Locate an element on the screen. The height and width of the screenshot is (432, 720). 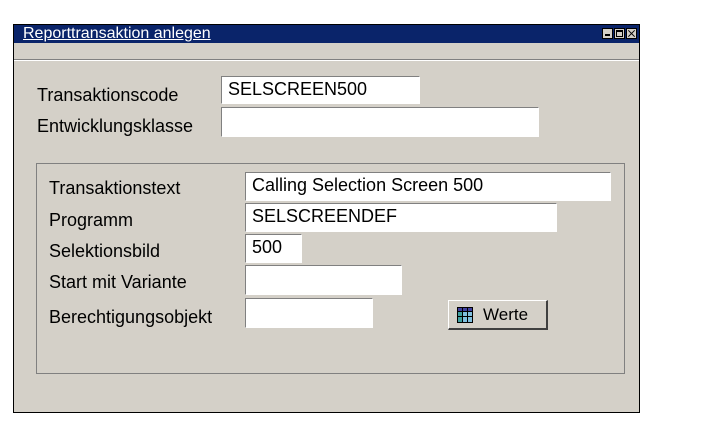
transaction-code-label: Transaktionscode is located at coordinates (108, 95).